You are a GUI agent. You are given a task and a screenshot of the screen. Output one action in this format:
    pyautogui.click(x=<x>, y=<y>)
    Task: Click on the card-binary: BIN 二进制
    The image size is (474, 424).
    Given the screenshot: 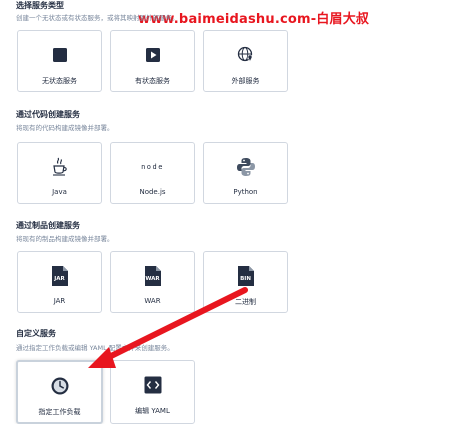 What is the action you would take?
    pyautogui.click(x=245, y=282)
    